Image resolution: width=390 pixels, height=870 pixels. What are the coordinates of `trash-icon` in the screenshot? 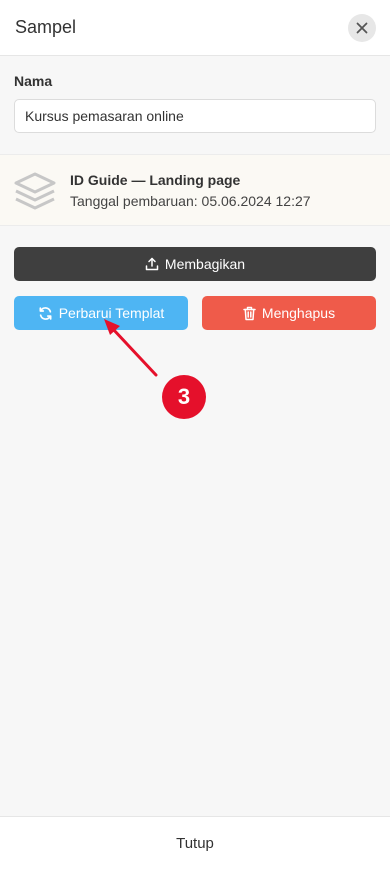 It's located at (249, 313).